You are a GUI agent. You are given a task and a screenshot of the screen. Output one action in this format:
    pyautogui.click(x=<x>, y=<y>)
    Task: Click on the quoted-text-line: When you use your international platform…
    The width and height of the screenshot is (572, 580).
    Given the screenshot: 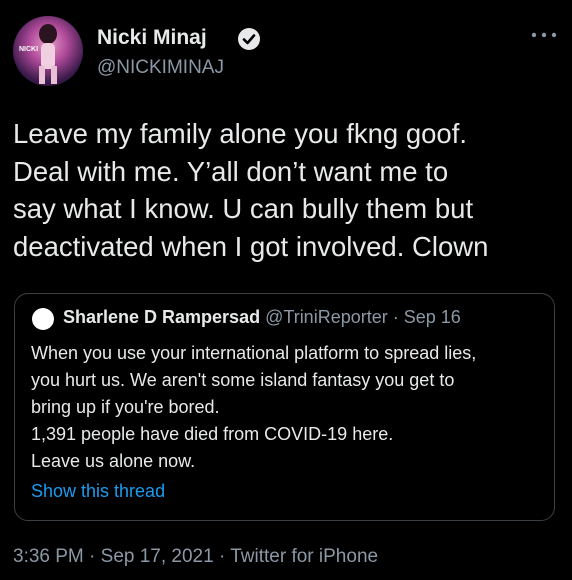 What is the action you would take?
    pyautogui.click(x=254, y=353)
    